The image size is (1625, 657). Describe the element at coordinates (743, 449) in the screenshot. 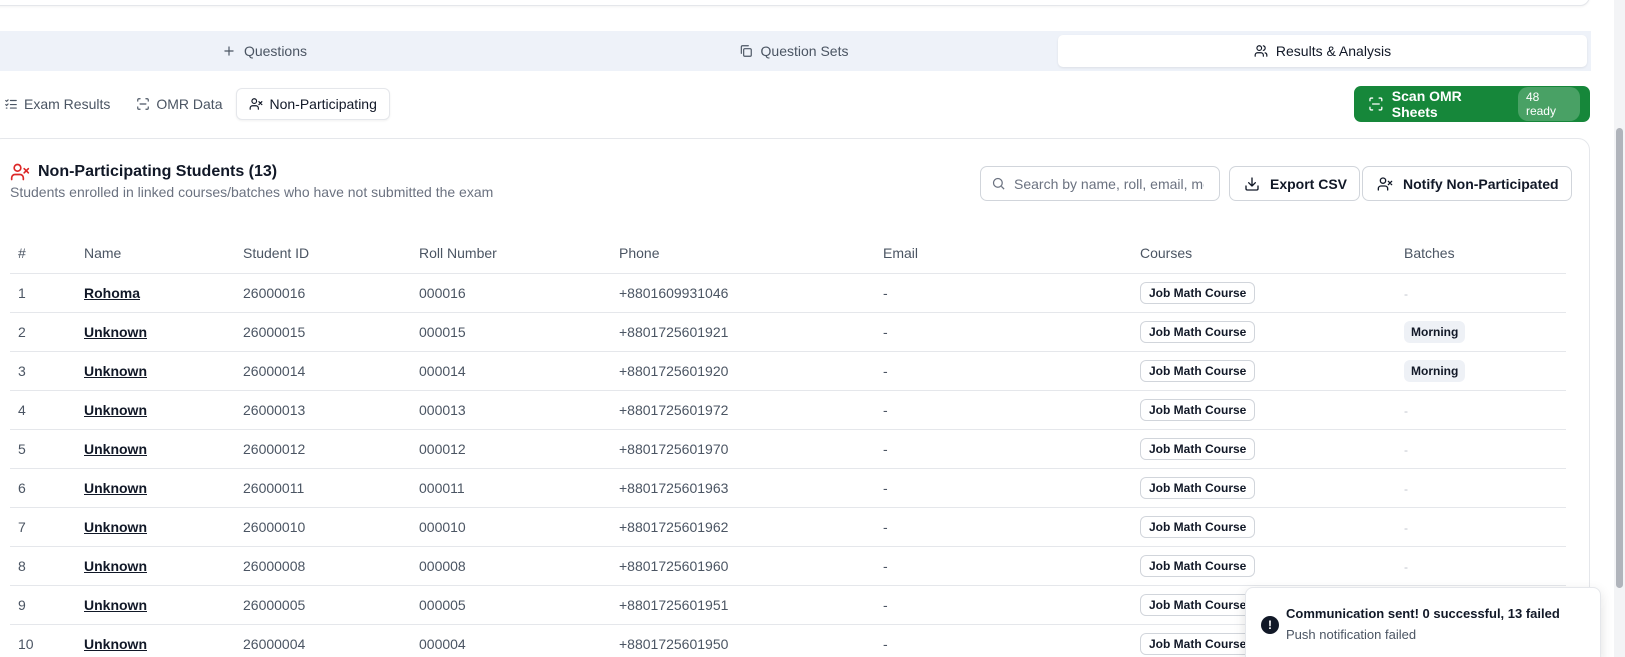

I see `phone: +8801725601970` at that location.